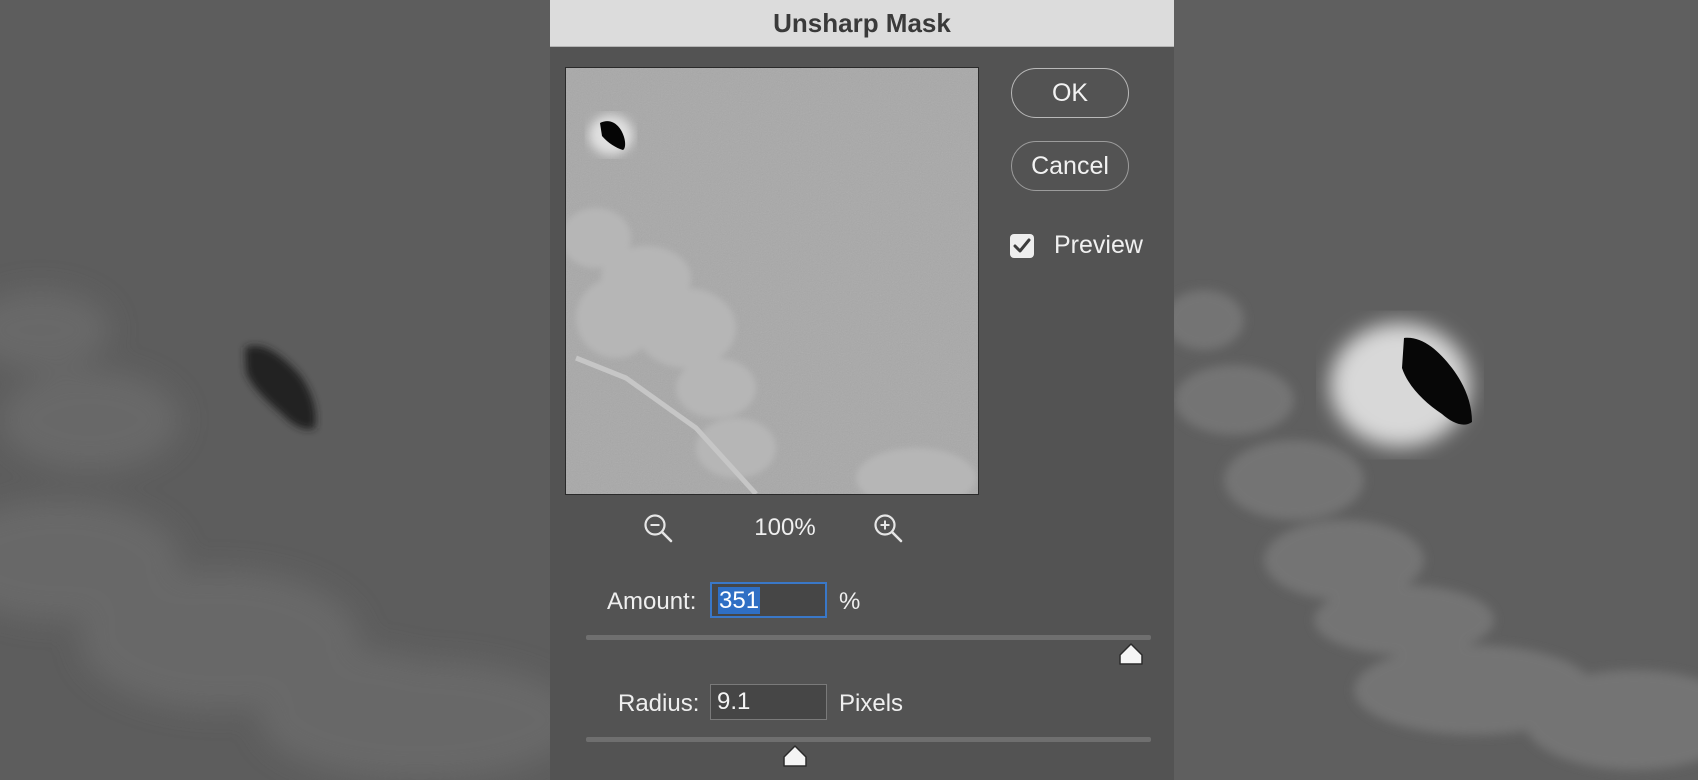  I want to click on title-bar: Unsharp Mask, so click(862, 23).